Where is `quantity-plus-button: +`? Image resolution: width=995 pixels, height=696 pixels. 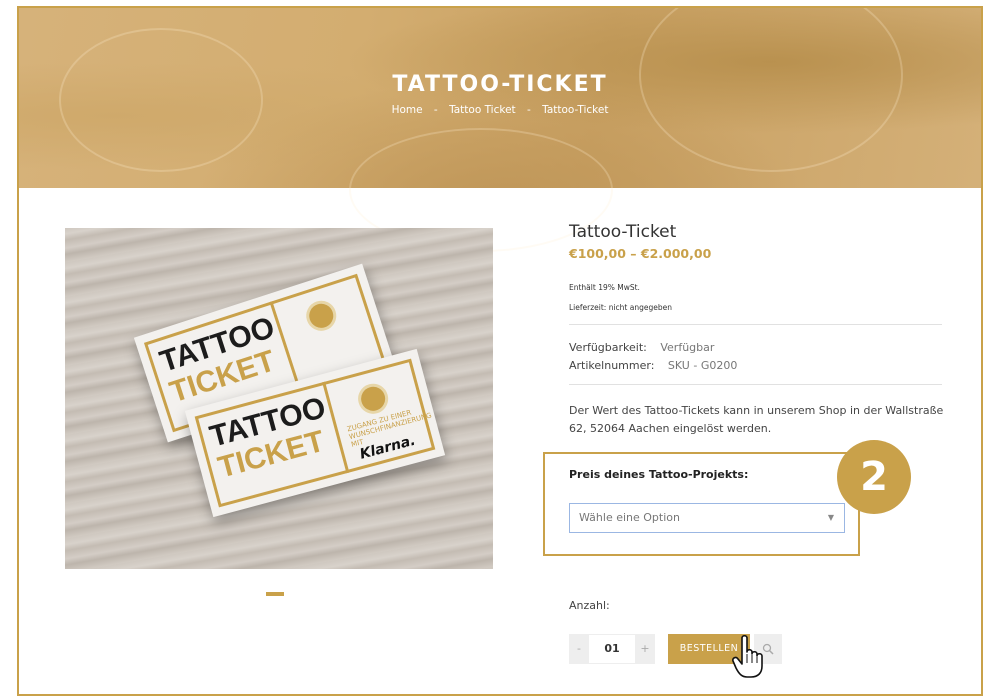
quantity-plus-button: + is located at coordinates (645, 649).